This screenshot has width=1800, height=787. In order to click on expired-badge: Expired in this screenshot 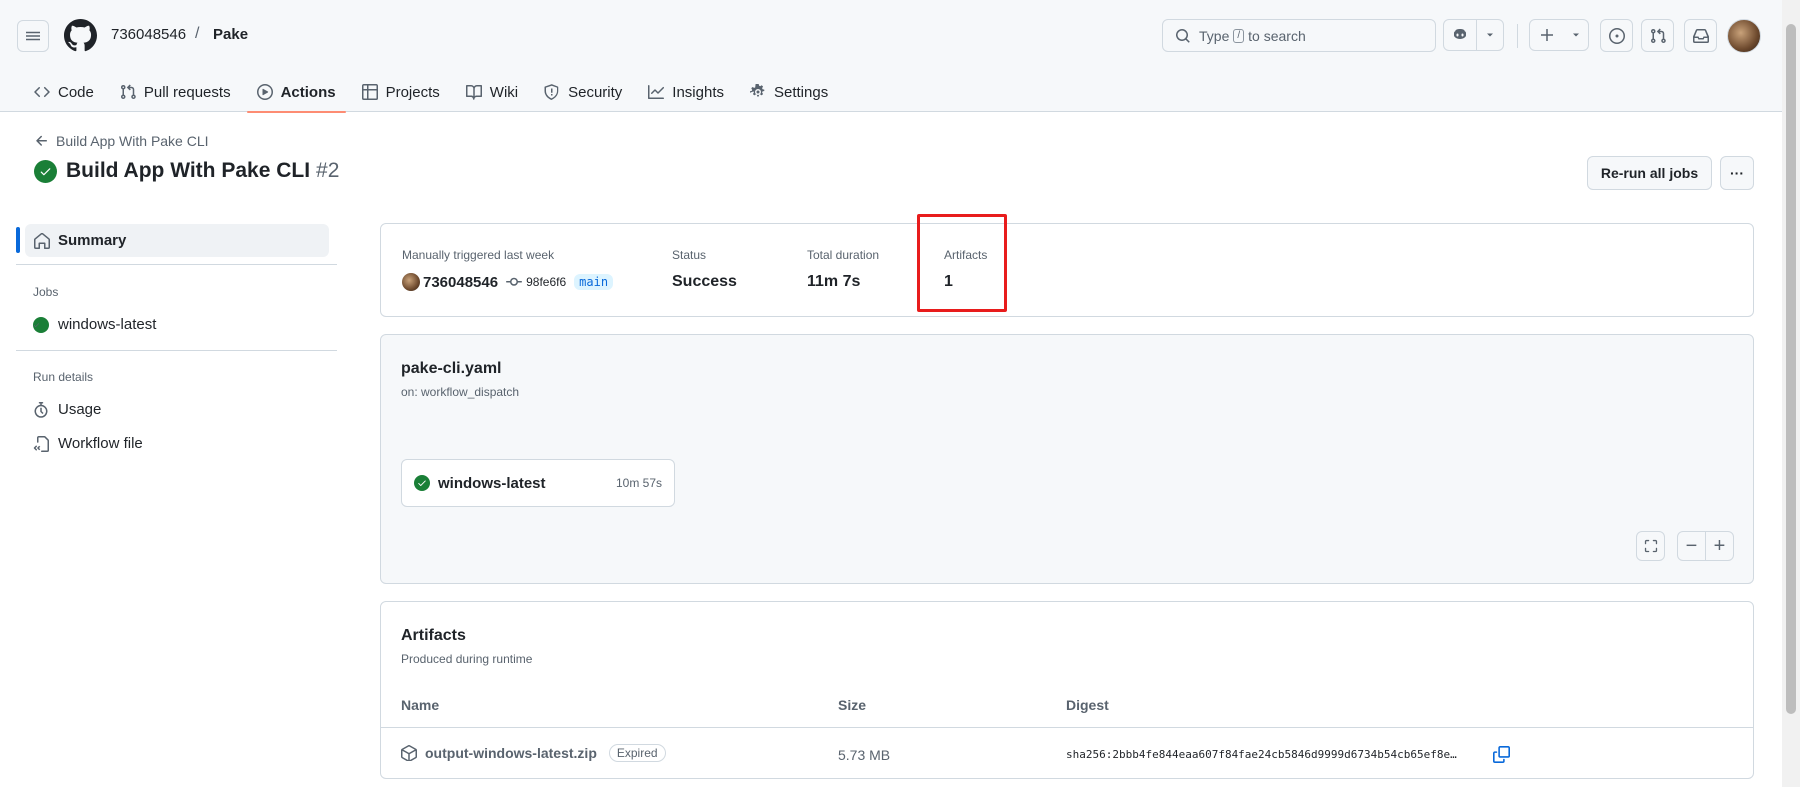, I will do `click(637, 753)`.